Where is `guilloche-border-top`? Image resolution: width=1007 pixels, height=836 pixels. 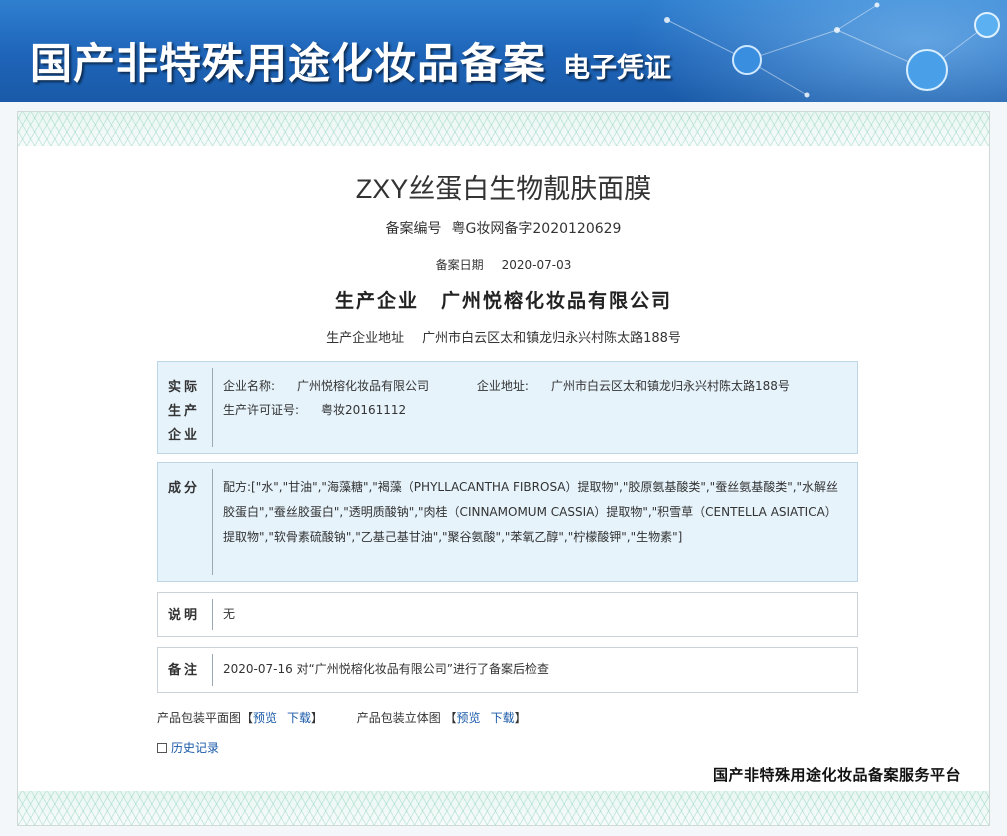
guilloche-border-top is located at coordinates (503, 129).